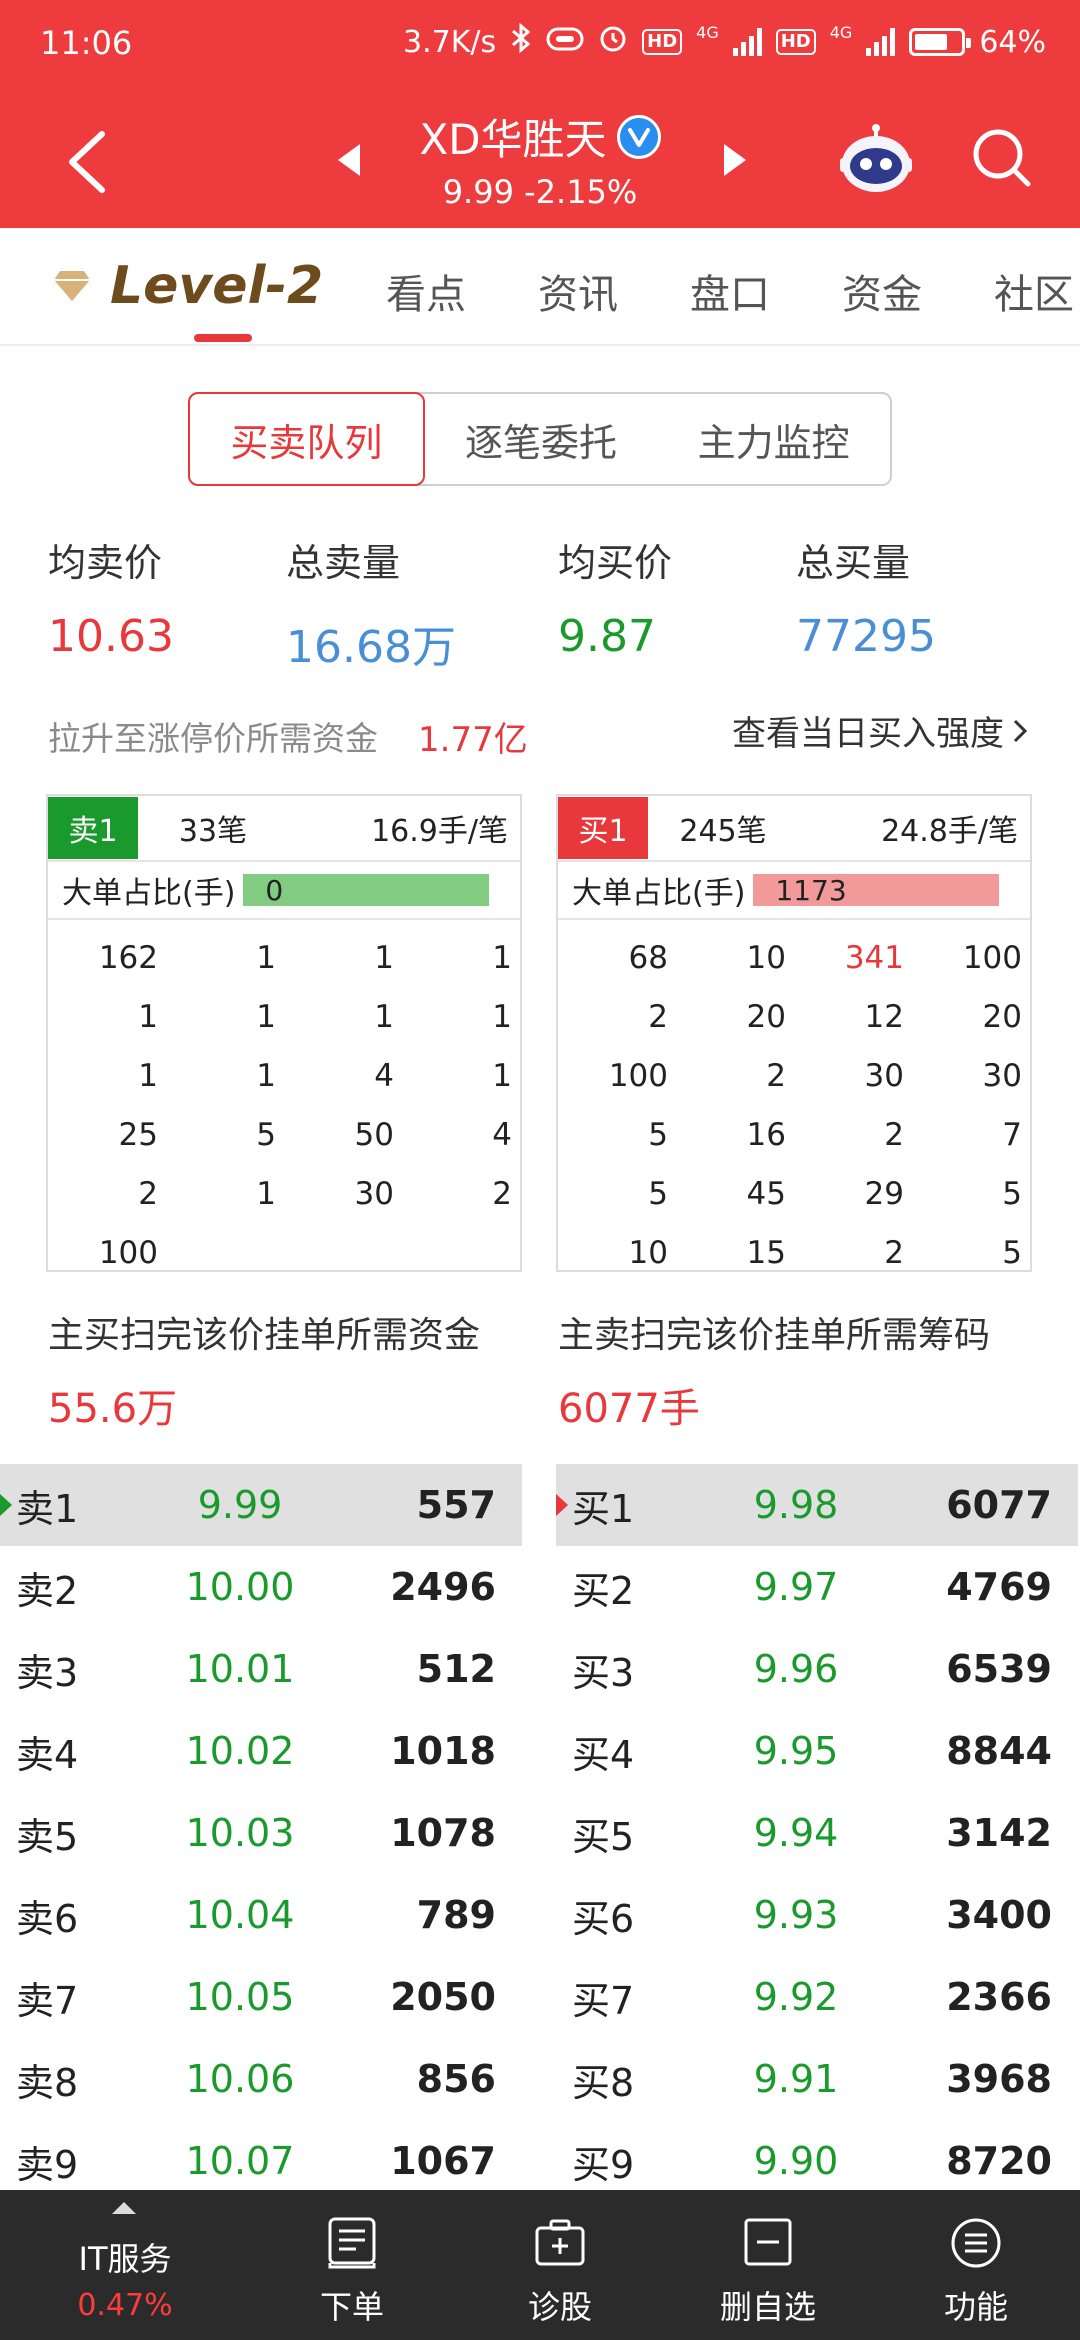  Describe the element at coordinates (707, 32) in the screenshot. I see `network-type: 4G` at that location.